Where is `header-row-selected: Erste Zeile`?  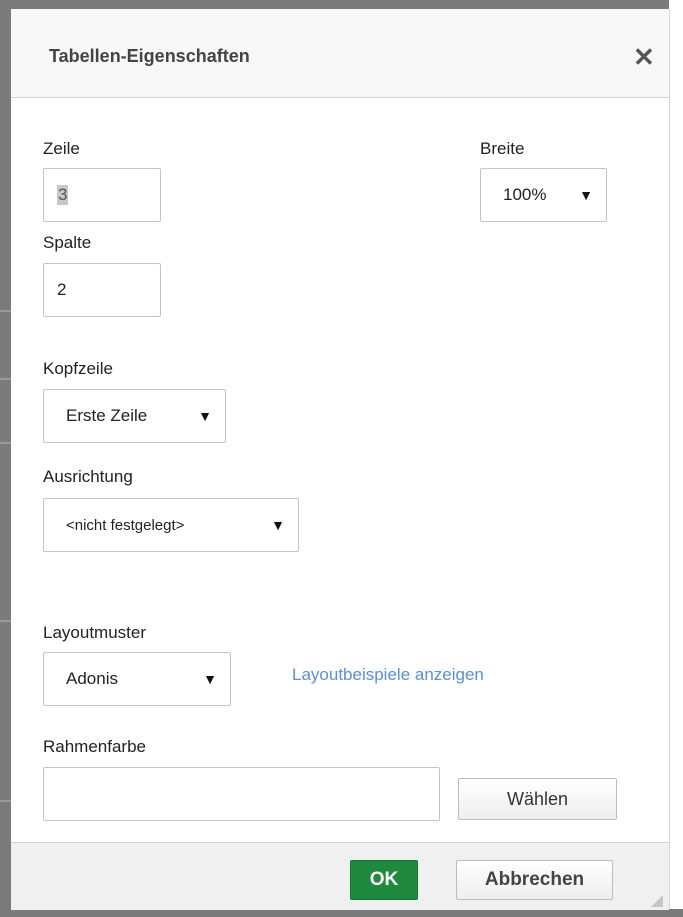
header-row-selected: Erste Zeile is located at coordinates (107, 415).